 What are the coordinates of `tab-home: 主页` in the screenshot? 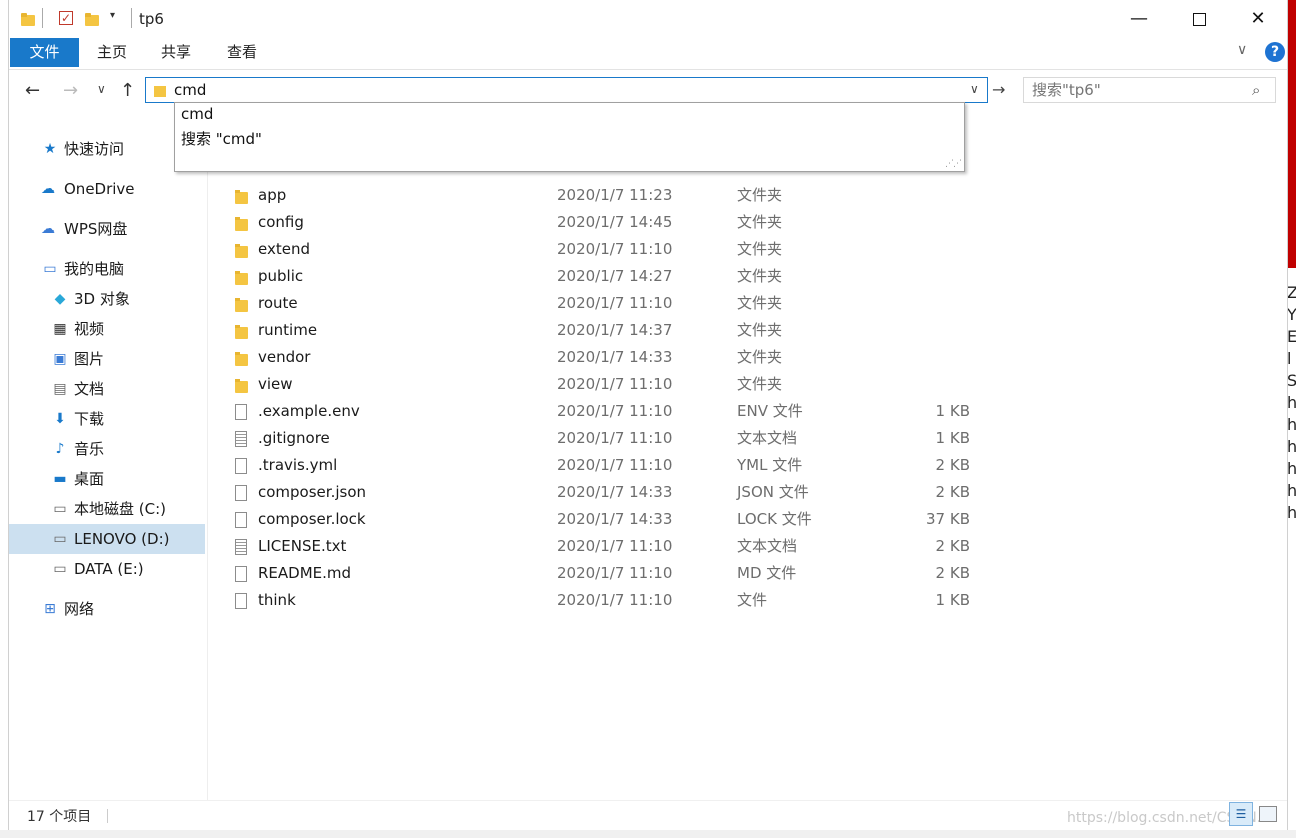 It's located at (112, 52).